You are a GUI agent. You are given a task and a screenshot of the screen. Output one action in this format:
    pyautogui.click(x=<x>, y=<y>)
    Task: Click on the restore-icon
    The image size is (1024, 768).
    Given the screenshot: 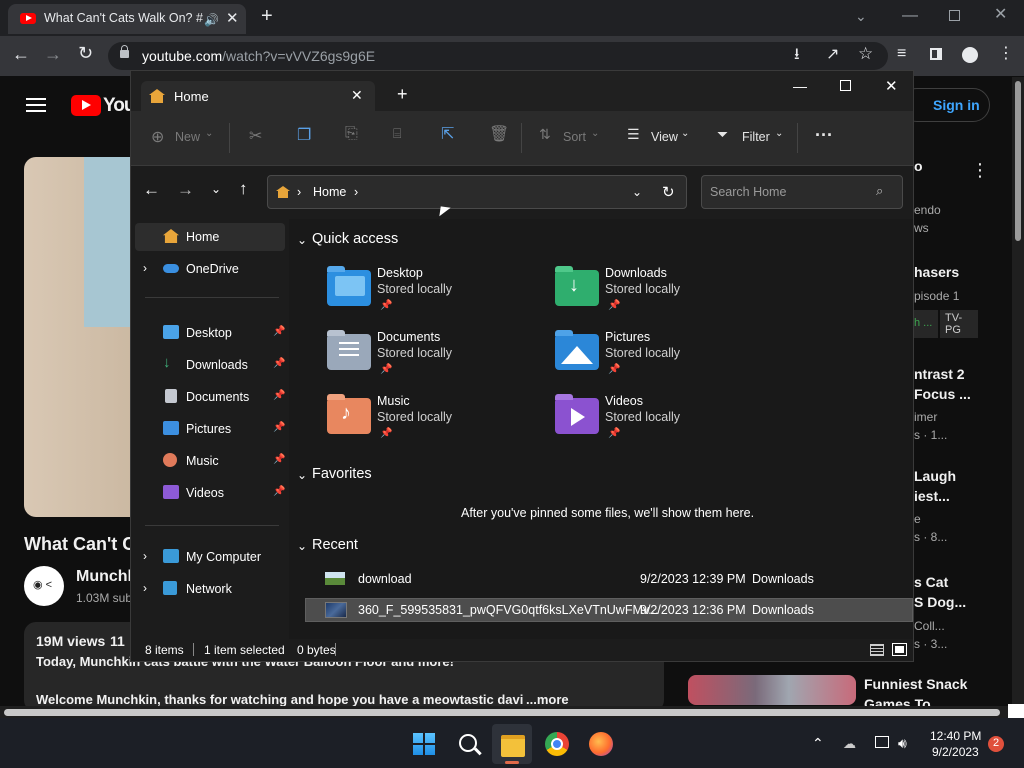 What is the action you would take?
    pyautogui.click(x=954, y=15)
    